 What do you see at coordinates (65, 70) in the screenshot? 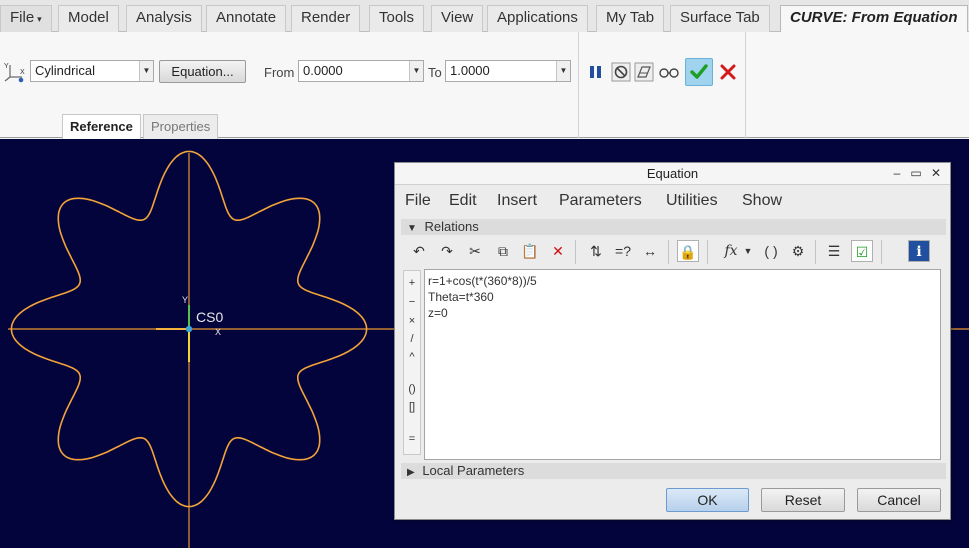
I see `coordinate-type-value: Cylindrical` at bounding box center [65, 70].